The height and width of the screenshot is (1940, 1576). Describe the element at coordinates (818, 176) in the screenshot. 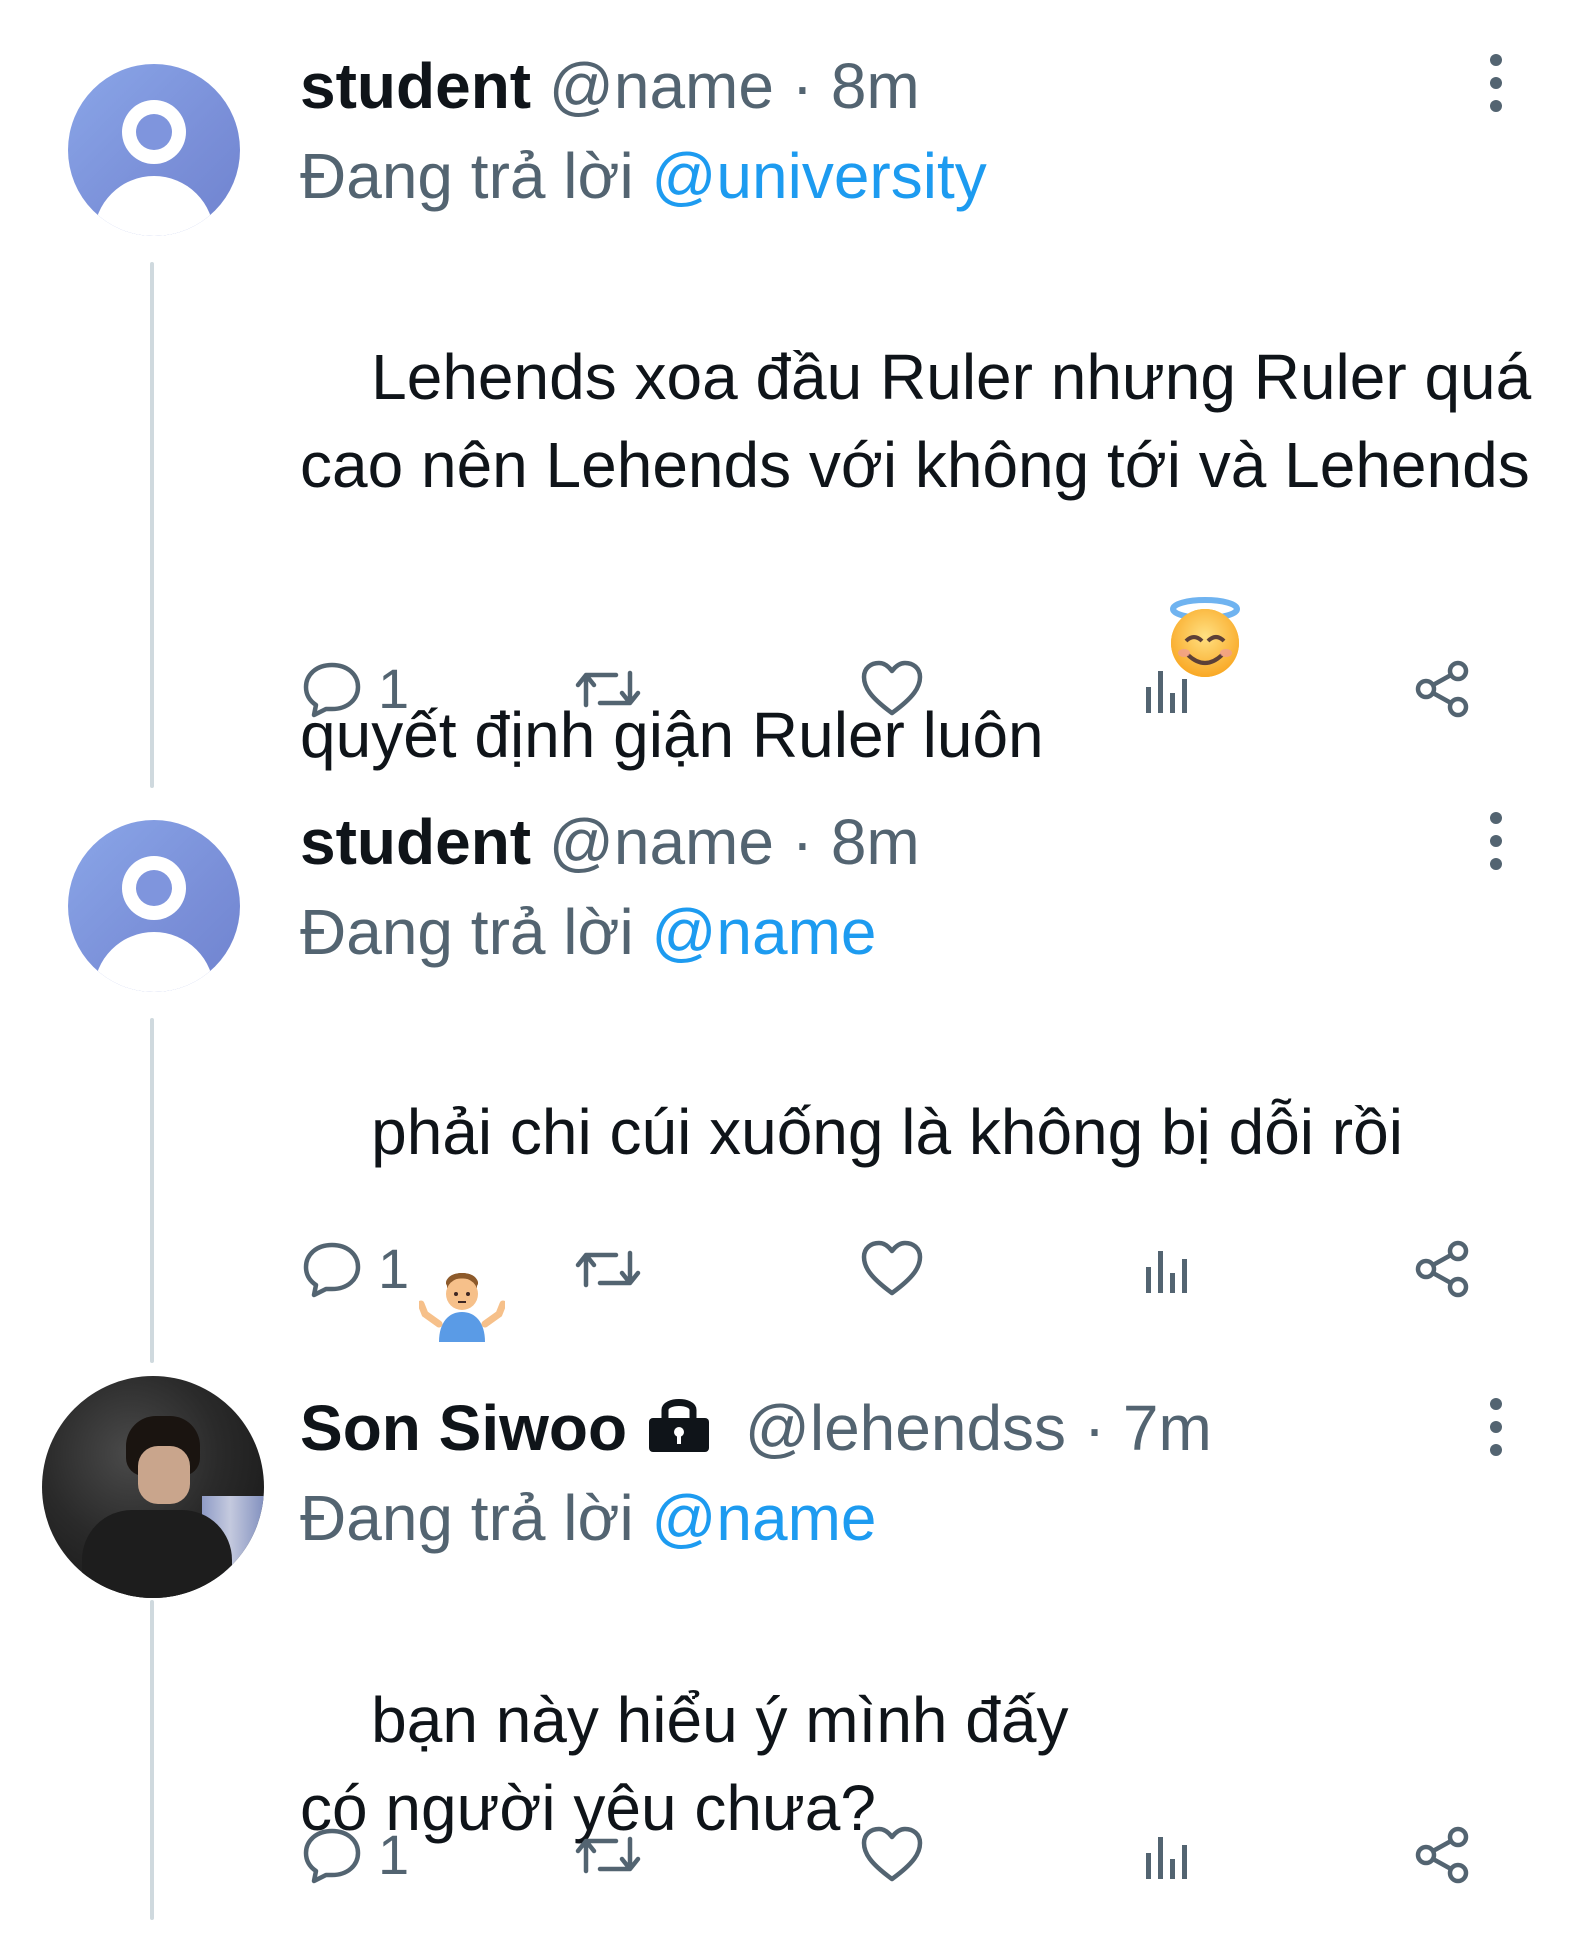

I see `mention-link: @university` at that location.